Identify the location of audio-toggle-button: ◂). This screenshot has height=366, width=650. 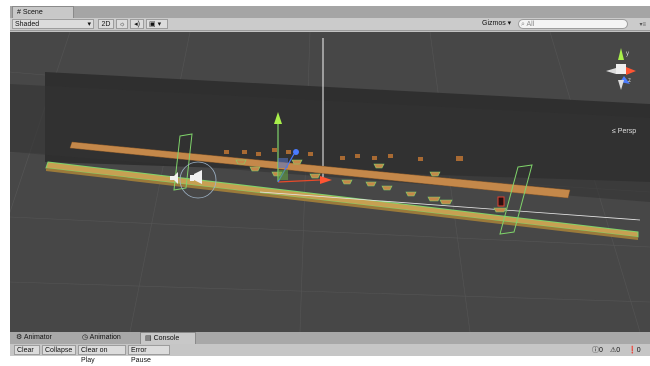
(137, 24).